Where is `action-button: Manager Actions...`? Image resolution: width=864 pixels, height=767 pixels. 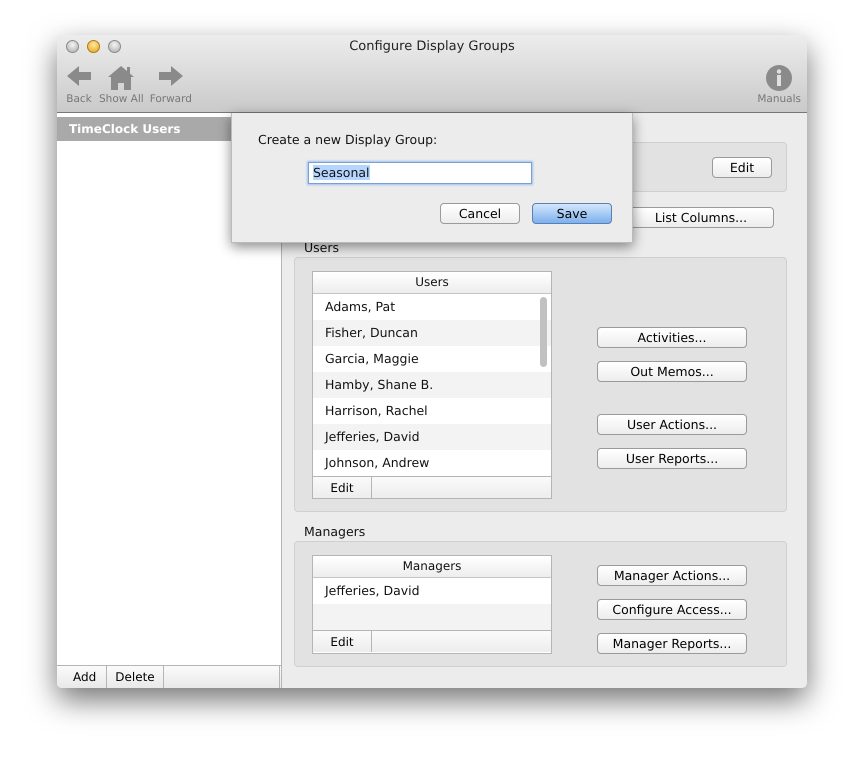 action-button: Manager Actions... is located at coordinates (672, 575).